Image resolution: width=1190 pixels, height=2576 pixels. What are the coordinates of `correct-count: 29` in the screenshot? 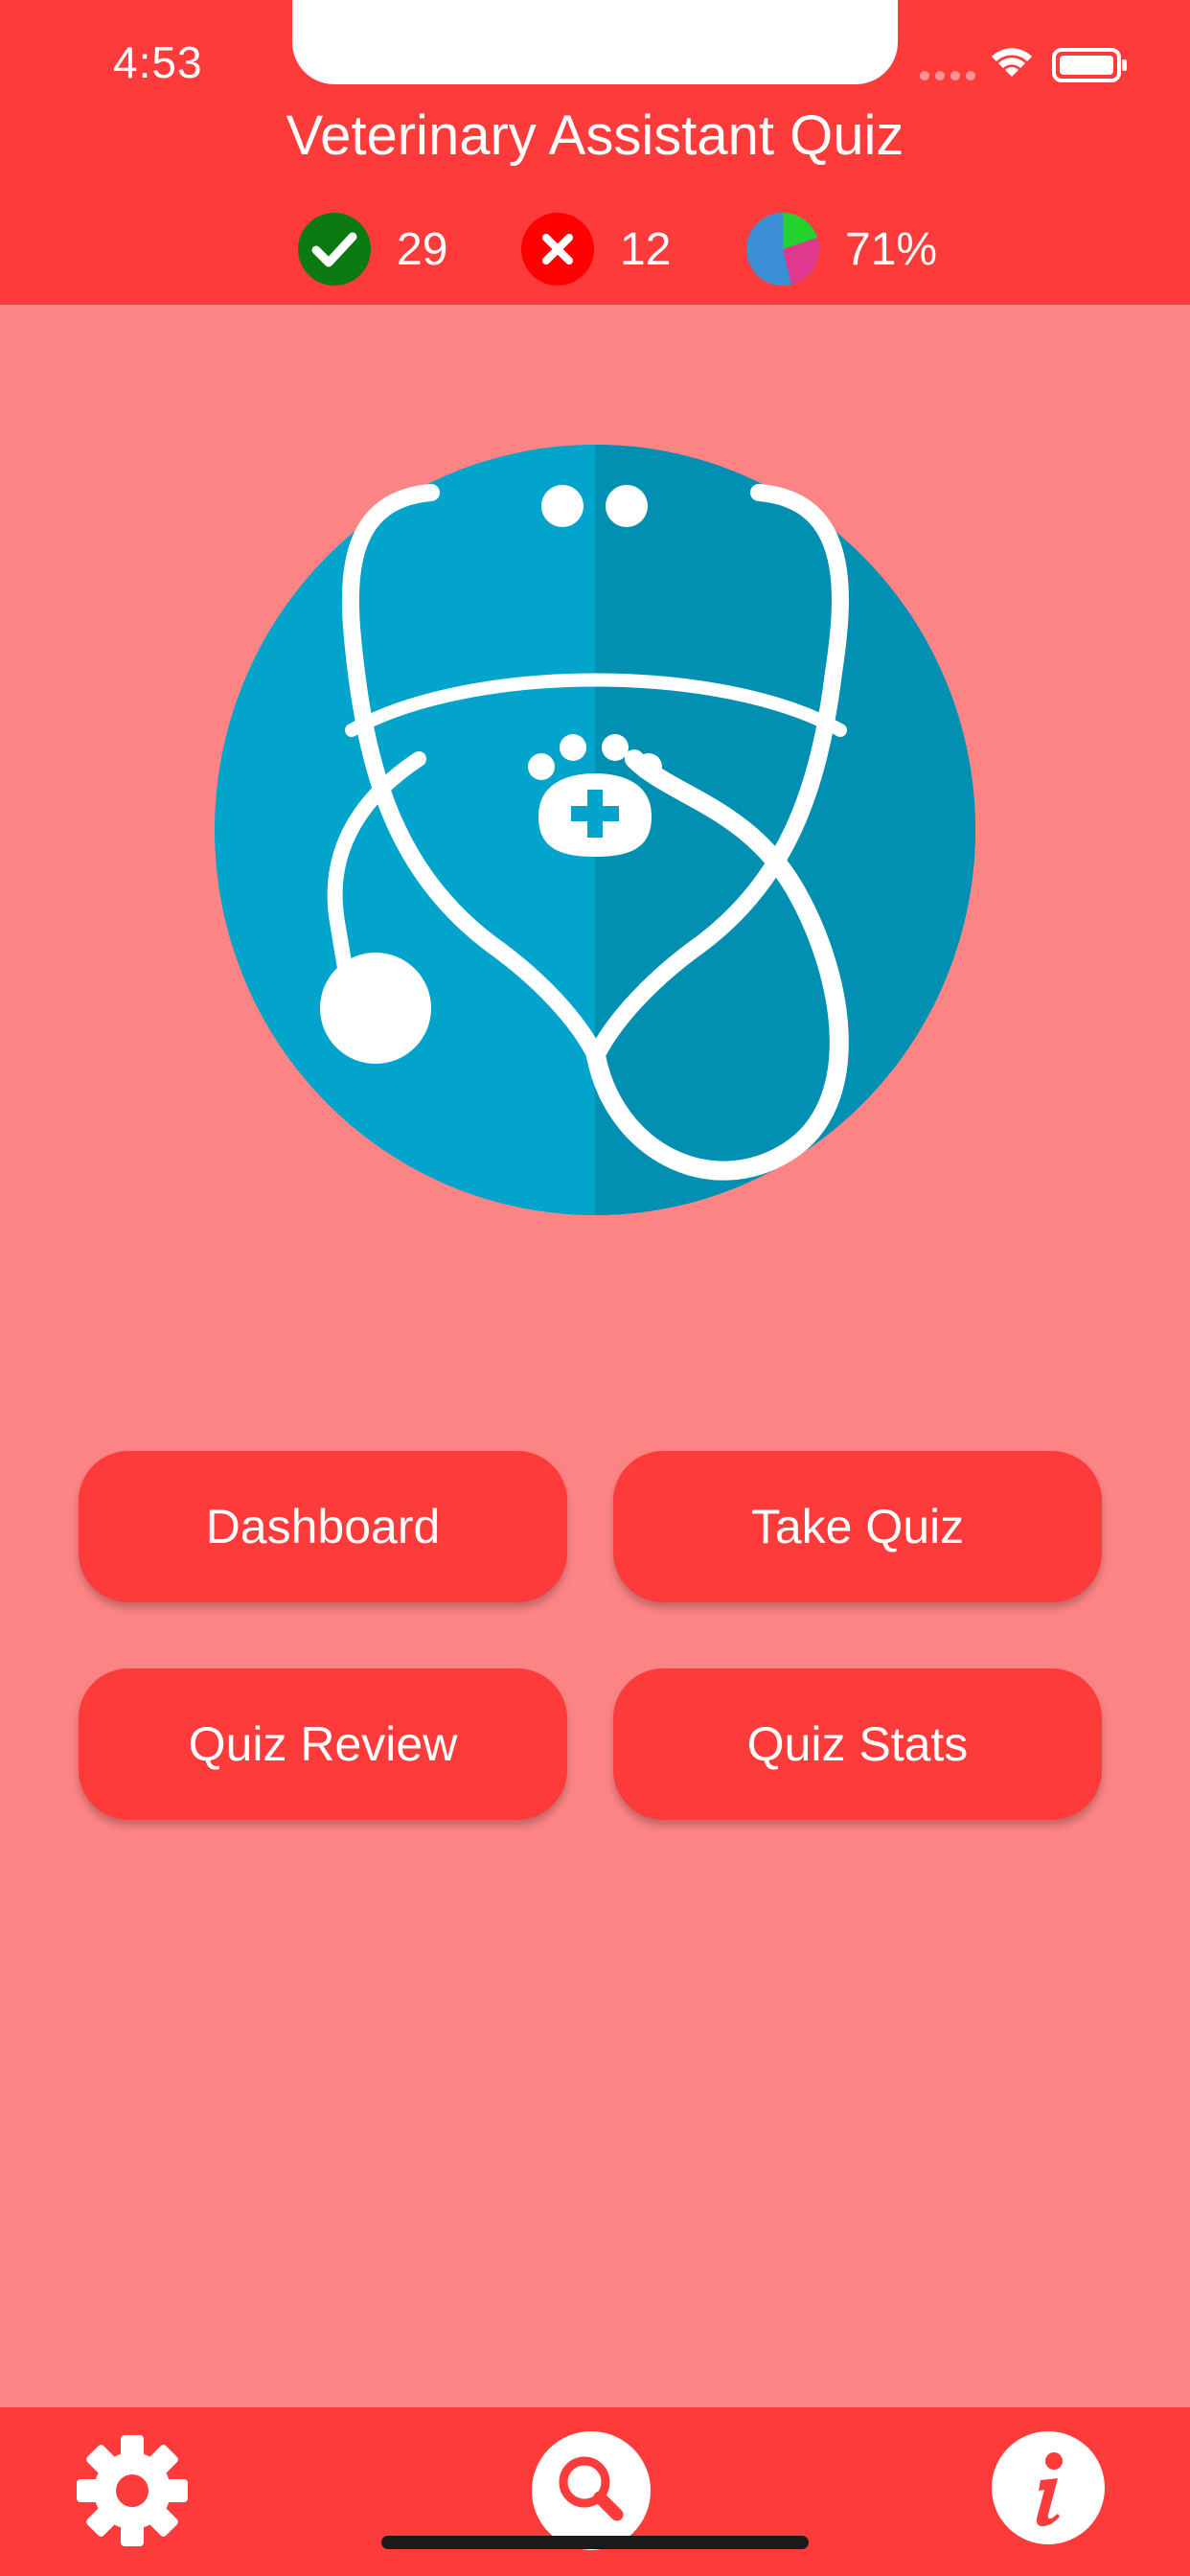 It's located at (372, 249).